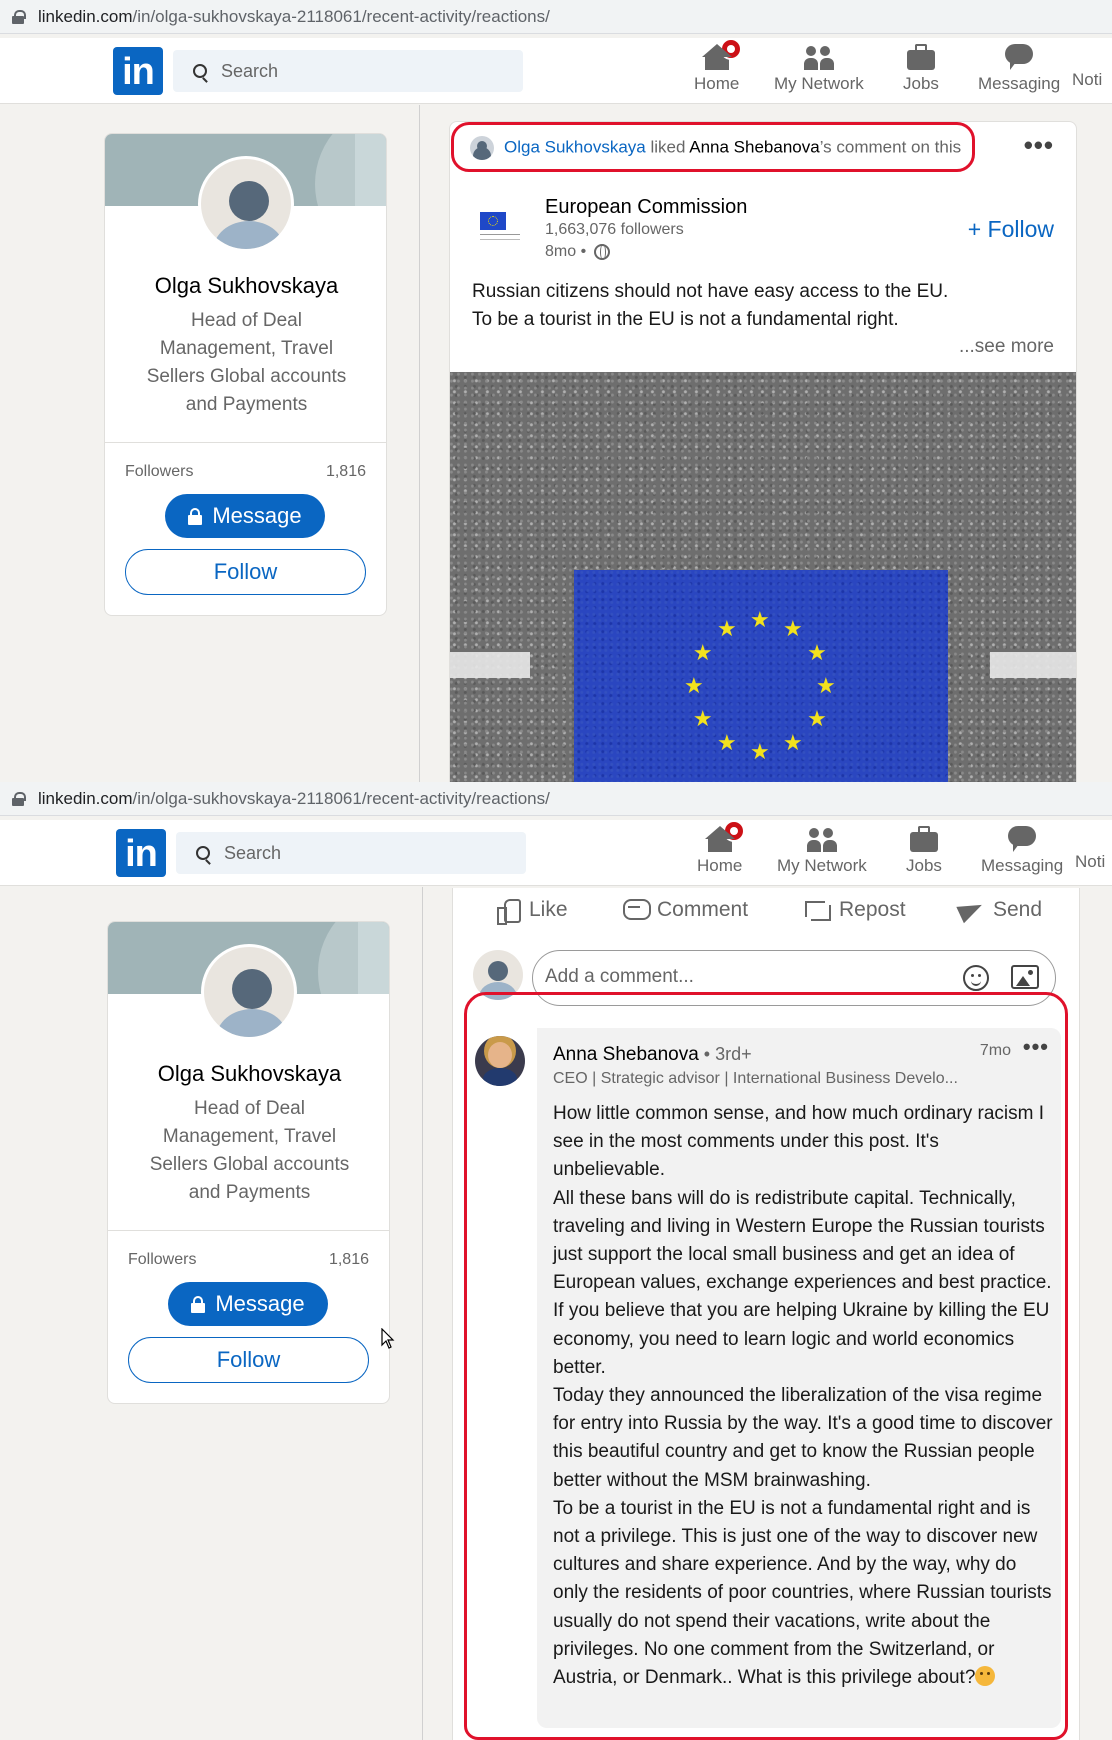 This screenshot has width=1112, height=1740. What do you see at coordinates (1011, 229) in the screenshot?
I see `follow-org-button: + Follow` at bounding box center [1011, 229].